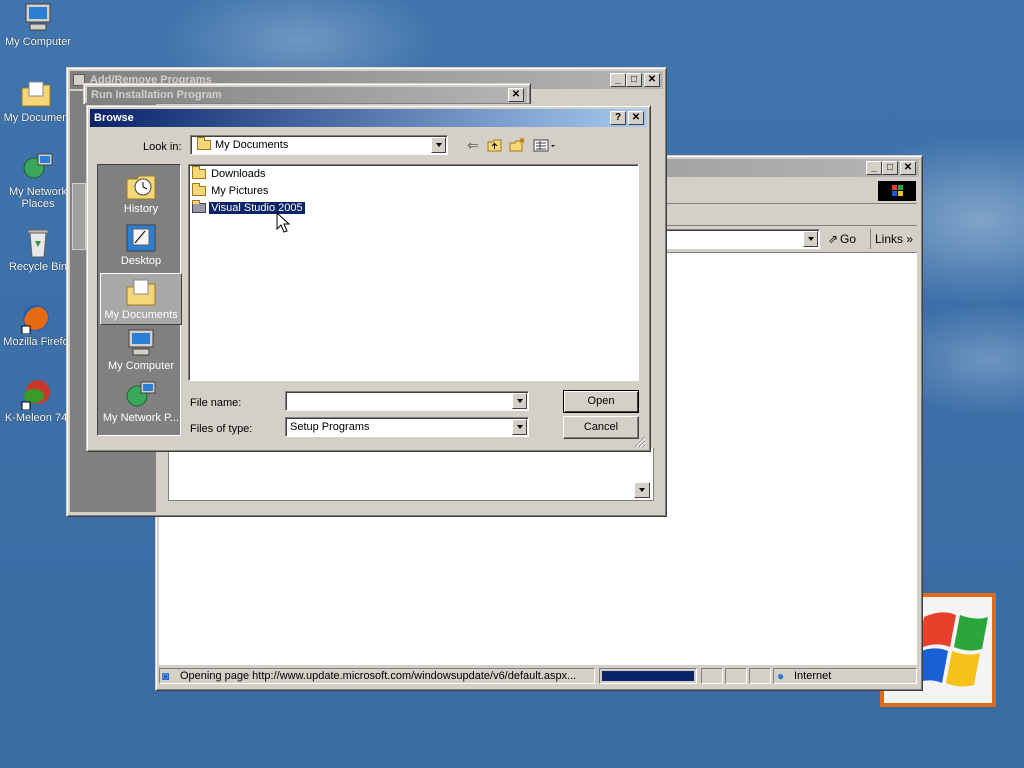 Image resolution: width=1024 pixels, height=768 pixels. I want to click on resize-grip-icon, so click(639, 441).